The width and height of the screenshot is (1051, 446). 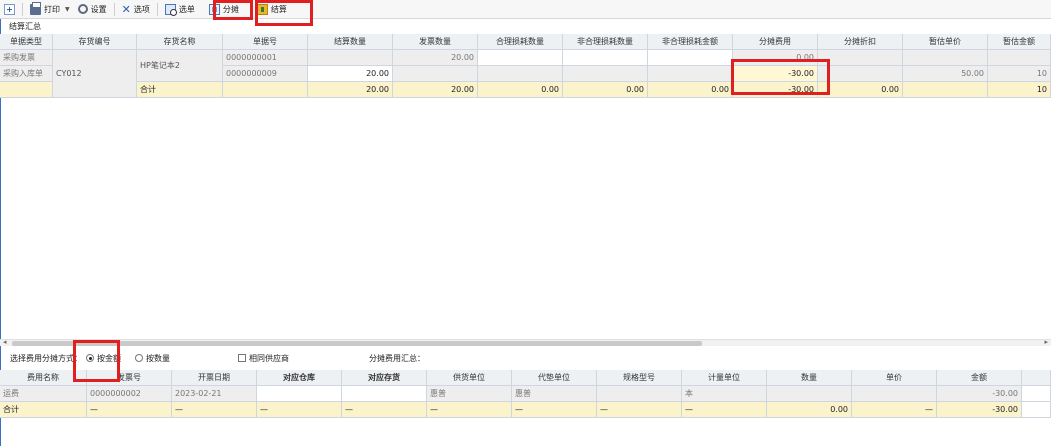 I want to click on doc-no-cell: 0000000001, so click(x=265, y=58).